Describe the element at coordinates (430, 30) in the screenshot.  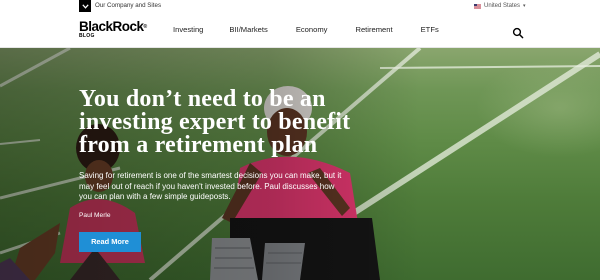
I see `nav-link-etfs: ETFs` at that location.